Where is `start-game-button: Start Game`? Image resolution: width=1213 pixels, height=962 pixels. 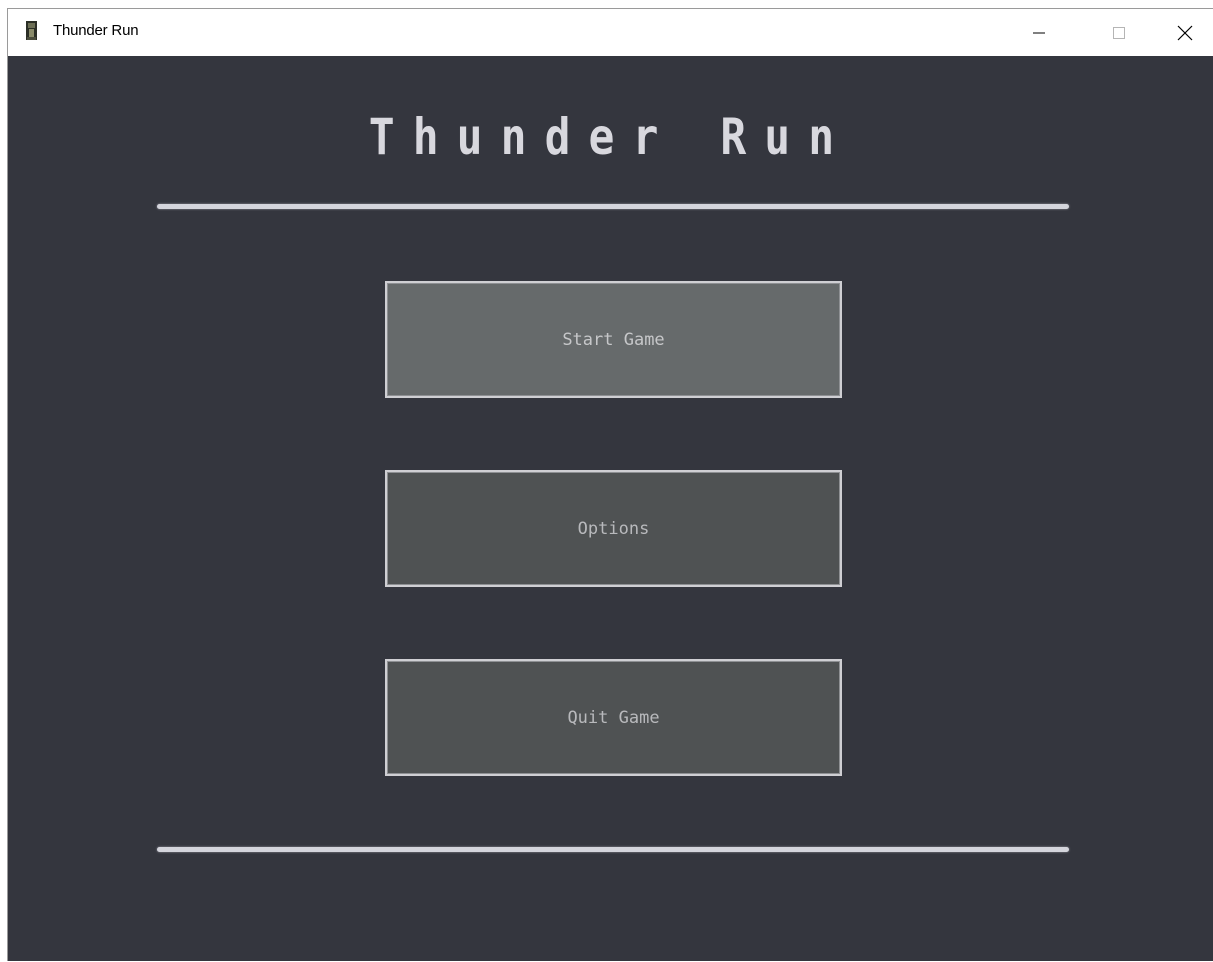
start-game-button: Start Game is located at coordinates (613, 339).